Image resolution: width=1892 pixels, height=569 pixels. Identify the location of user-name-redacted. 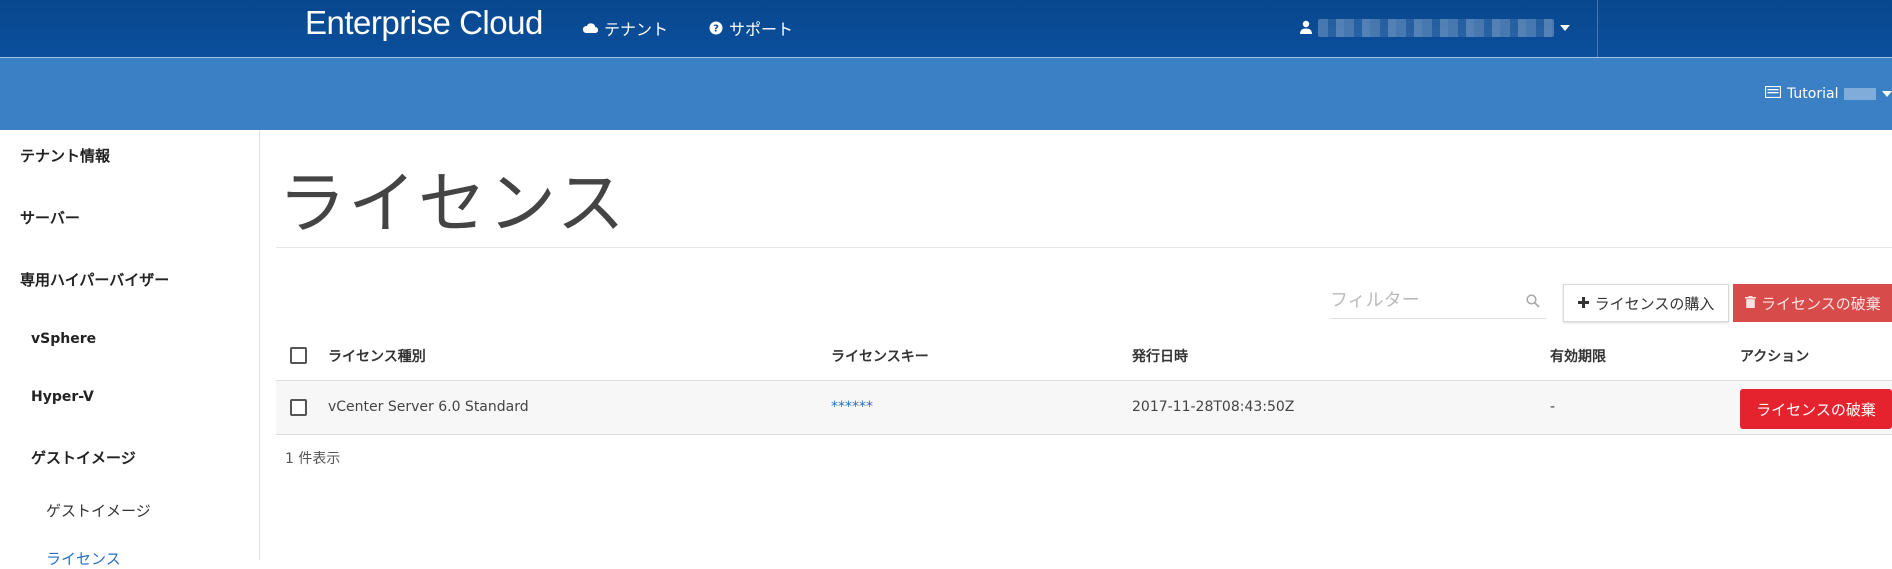
(1436, 28).